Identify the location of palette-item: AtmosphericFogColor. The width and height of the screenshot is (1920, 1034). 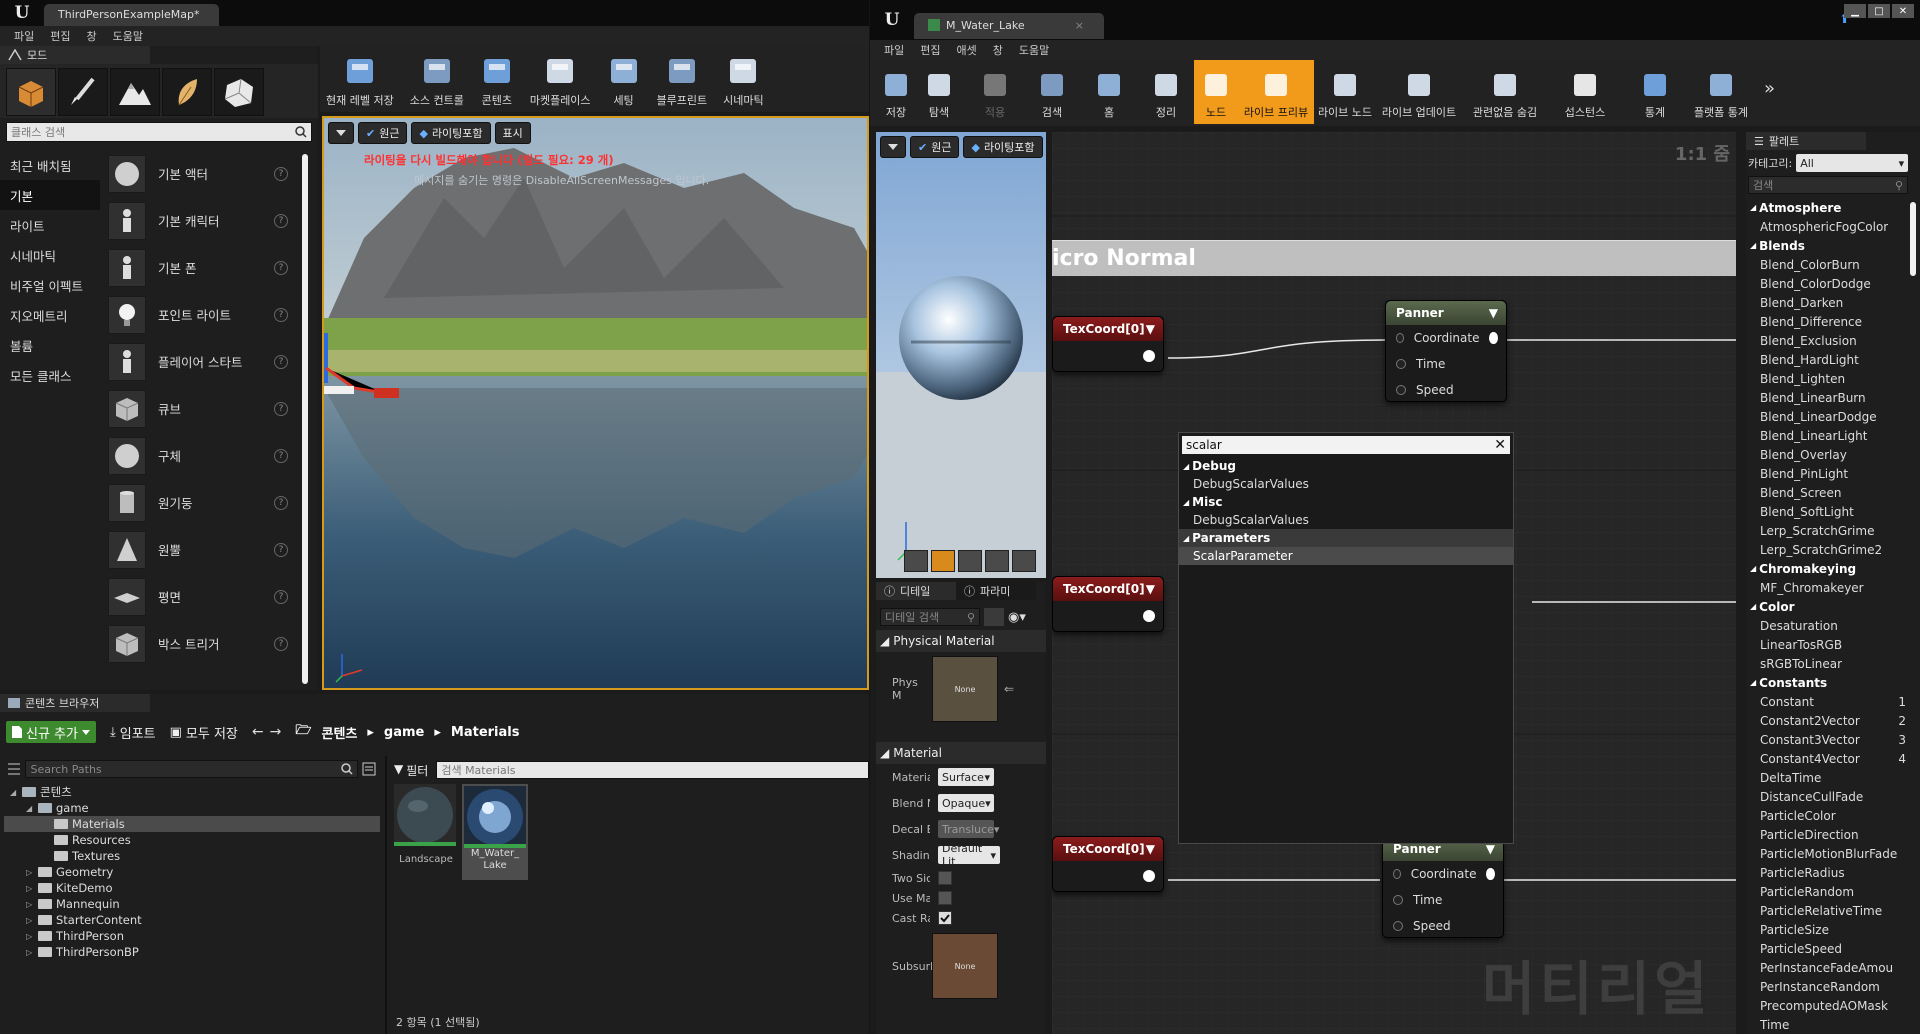
(1833, 226).